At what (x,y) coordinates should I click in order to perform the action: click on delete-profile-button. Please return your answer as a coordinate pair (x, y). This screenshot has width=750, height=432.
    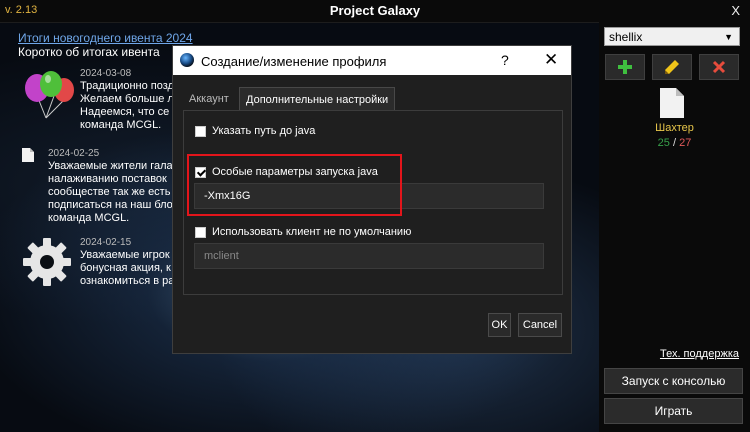
    Looking at the image, I should click on (719, 67).